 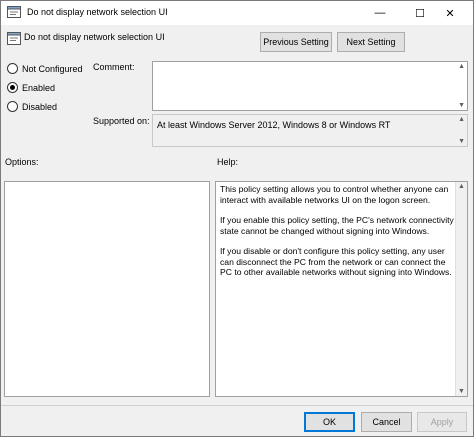 What do you see at coordinates (121, 121) in the screenshot?
I see `supported-on-label: Supported on:` at bounding box center [121, 121].